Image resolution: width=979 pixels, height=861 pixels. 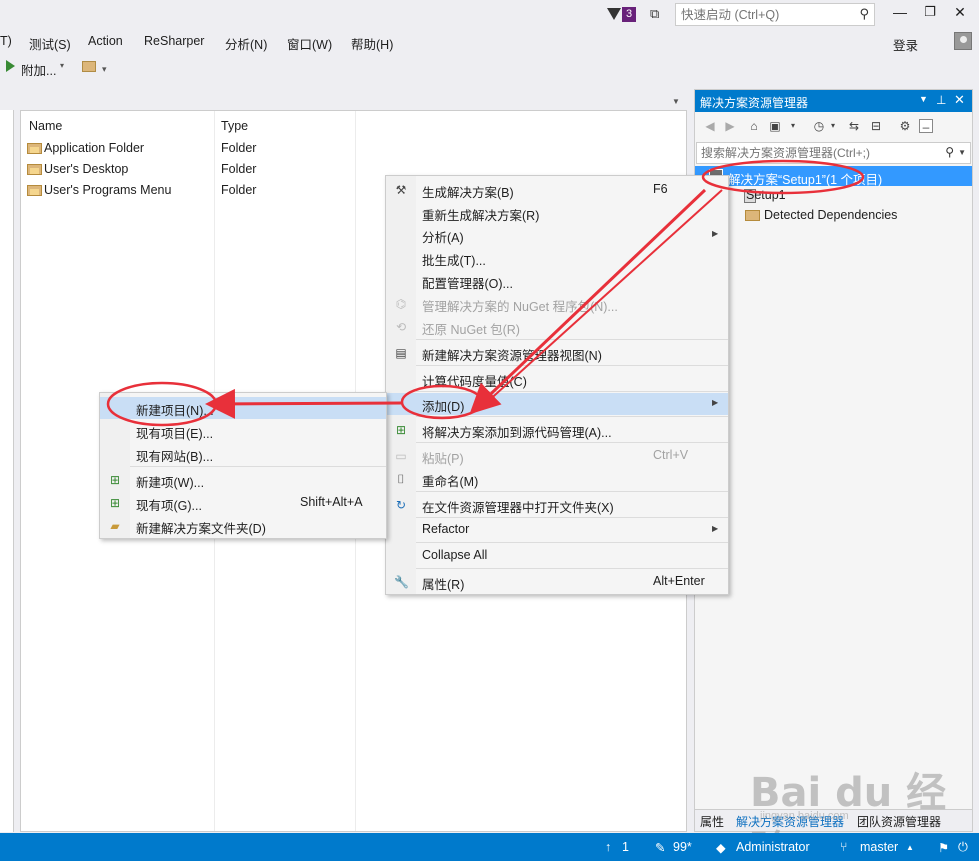 What do you see at coordinates (943, 847) in the screenshot?
I see `resharper-icon: ⚑` at bounding box center [943, 847].